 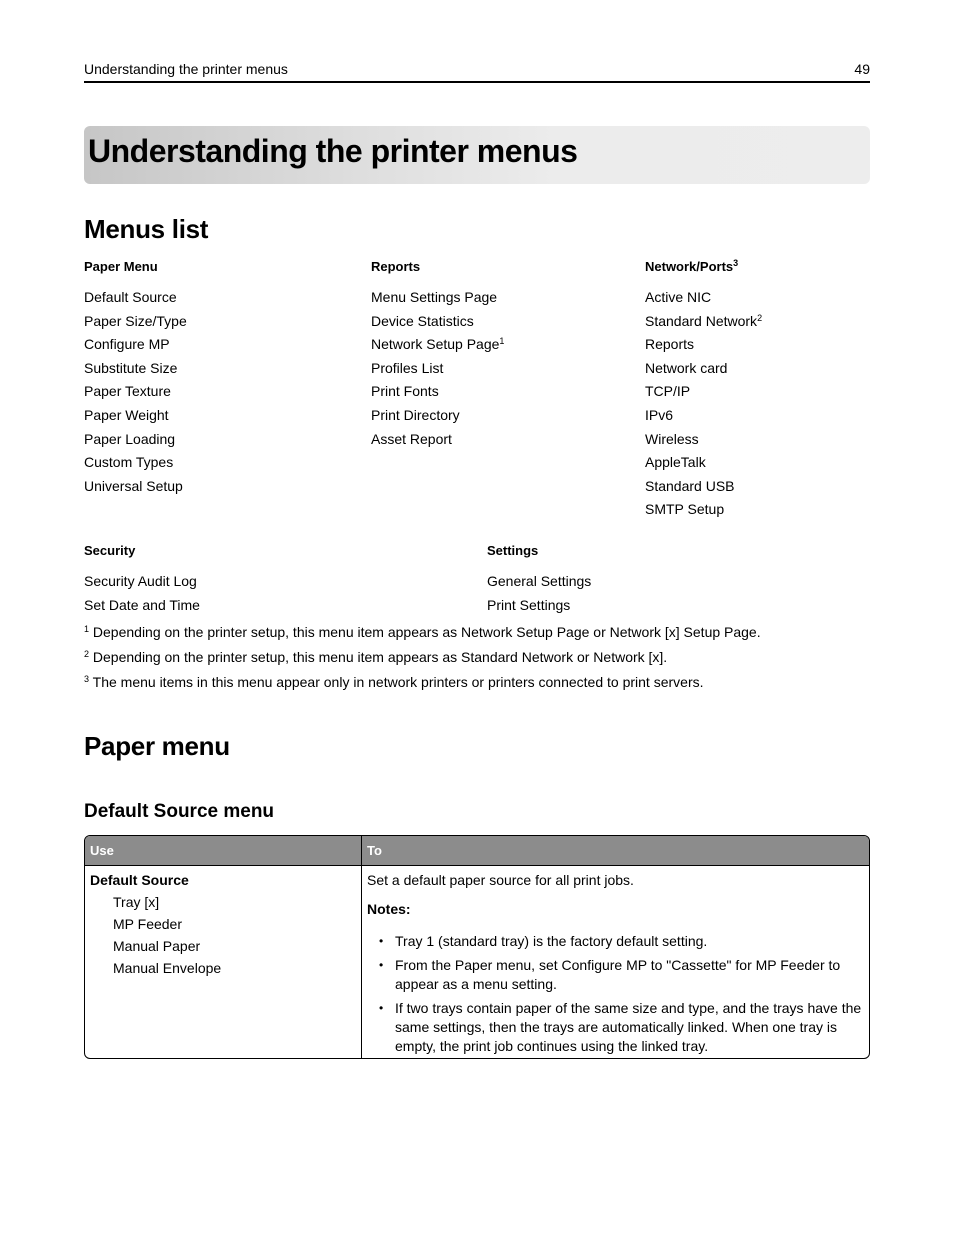 What do you see at coordinates (167, 968) in the screenshot?
I see `use-option: Manual Envelope` at bounding box center [167, 968].